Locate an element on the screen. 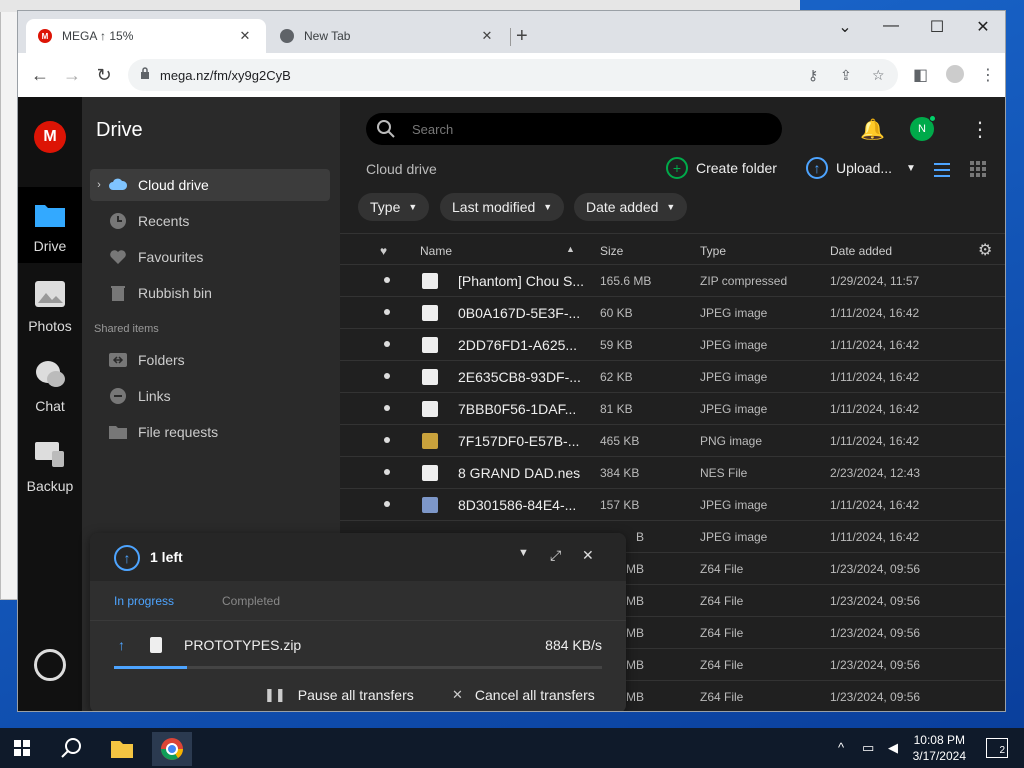 The image size is (1024, 768). file-date: 1/23/2024, 09:56 is located at coordinates (875, 633).